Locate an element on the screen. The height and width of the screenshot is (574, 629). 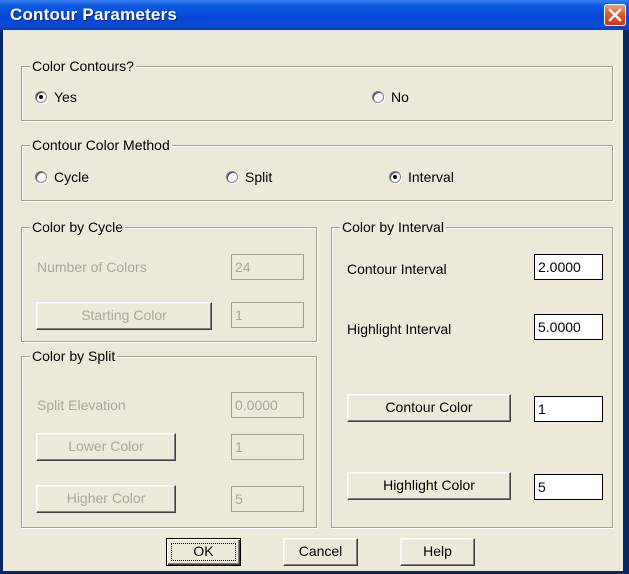
help-button: Help is located at coordinates (437, 552).